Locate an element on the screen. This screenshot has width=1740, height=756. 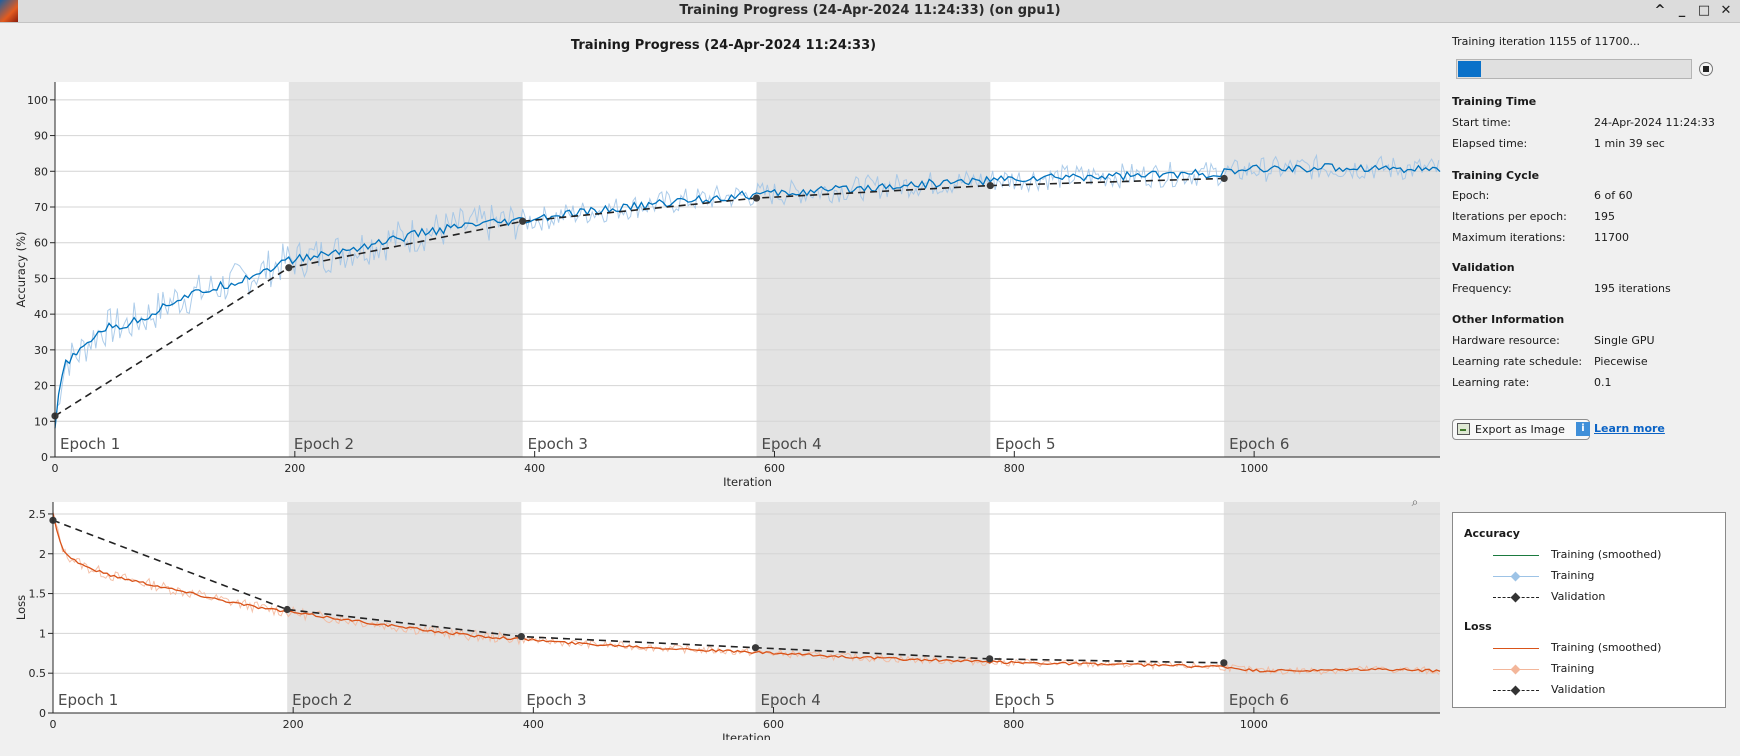
accuracy-y-tick-label: 10 is located at coordinates (41, 421).